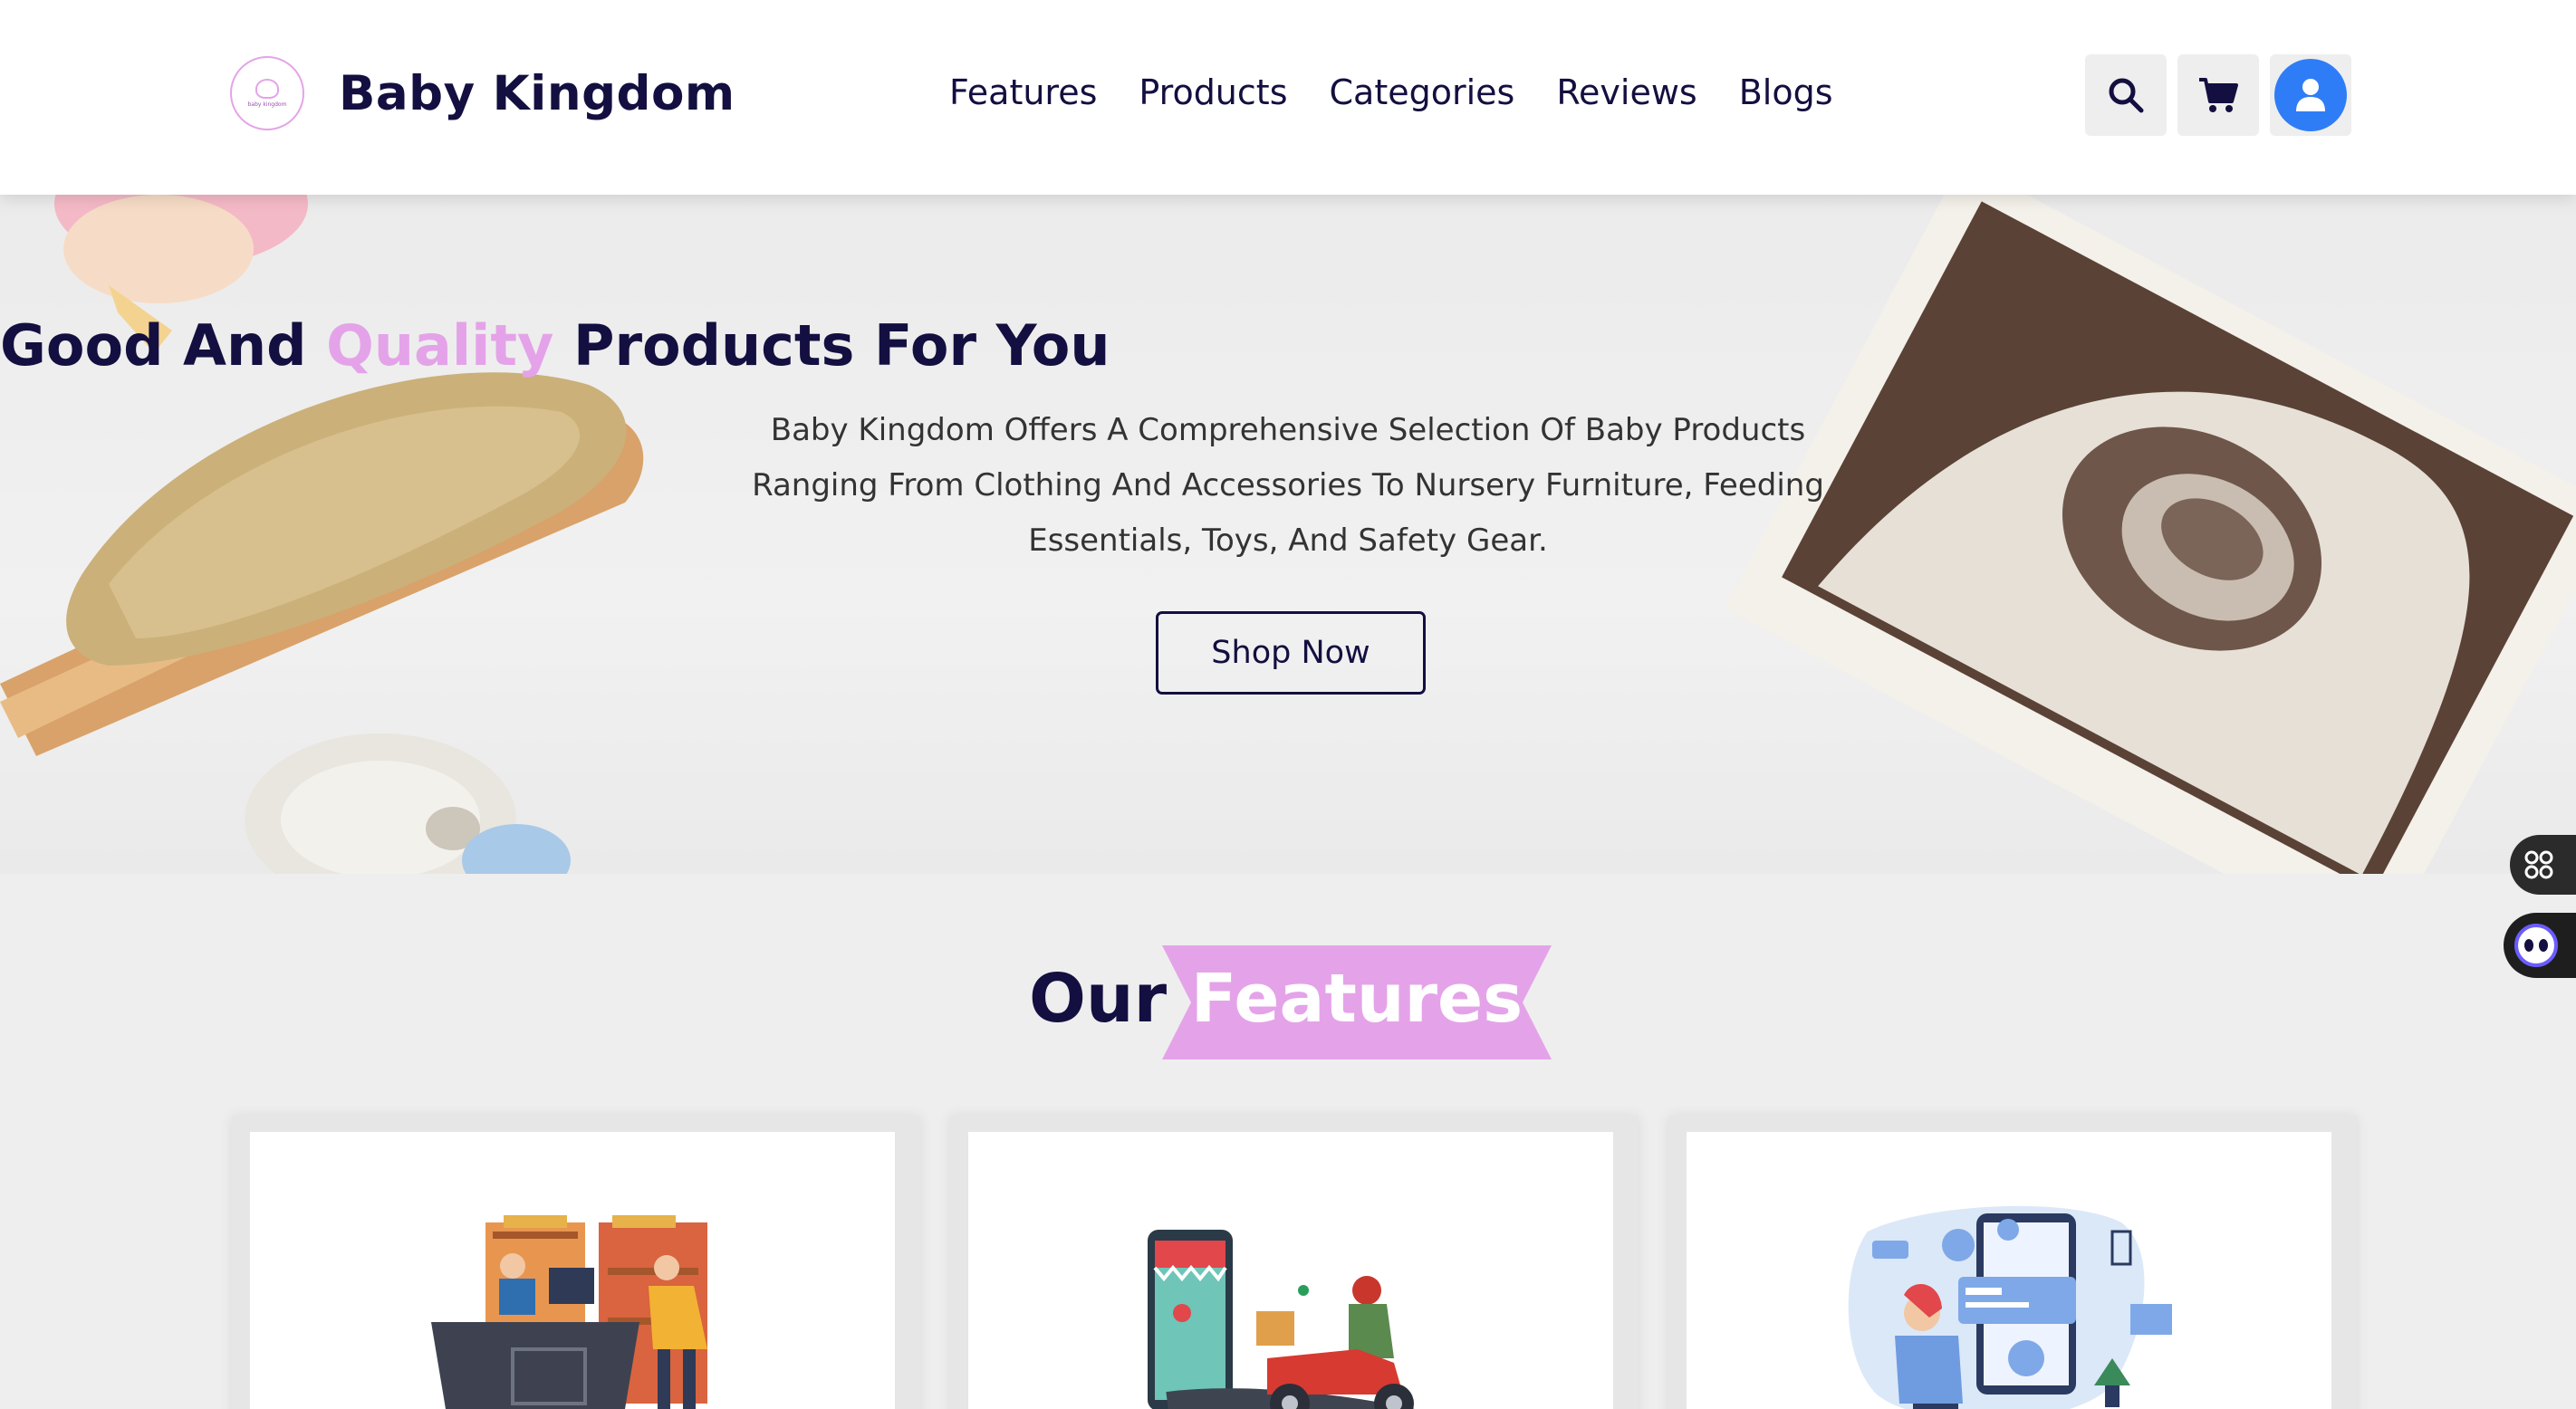 Image resolution: width=2576 pixels, height=1409 pixels. Describe the element at coordinates (267, 89) in the screenshot. I see `logo-cloud-icon` at that location.